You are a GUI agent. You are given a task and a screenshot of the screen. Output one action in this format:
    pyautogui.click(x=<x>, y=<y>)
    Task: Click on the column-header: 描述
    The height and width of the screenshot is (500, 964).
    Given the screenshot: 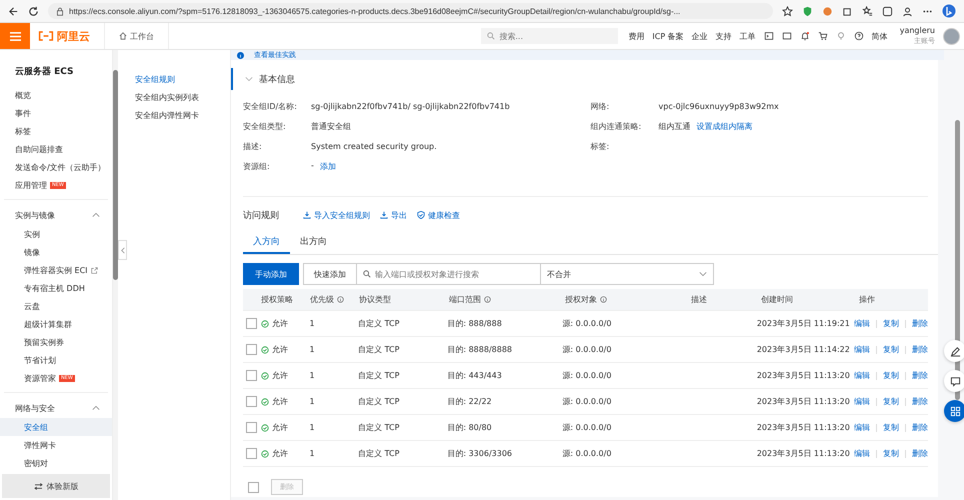 What is the action you would take?
    pyautogui.click(x=699, y=299)
    